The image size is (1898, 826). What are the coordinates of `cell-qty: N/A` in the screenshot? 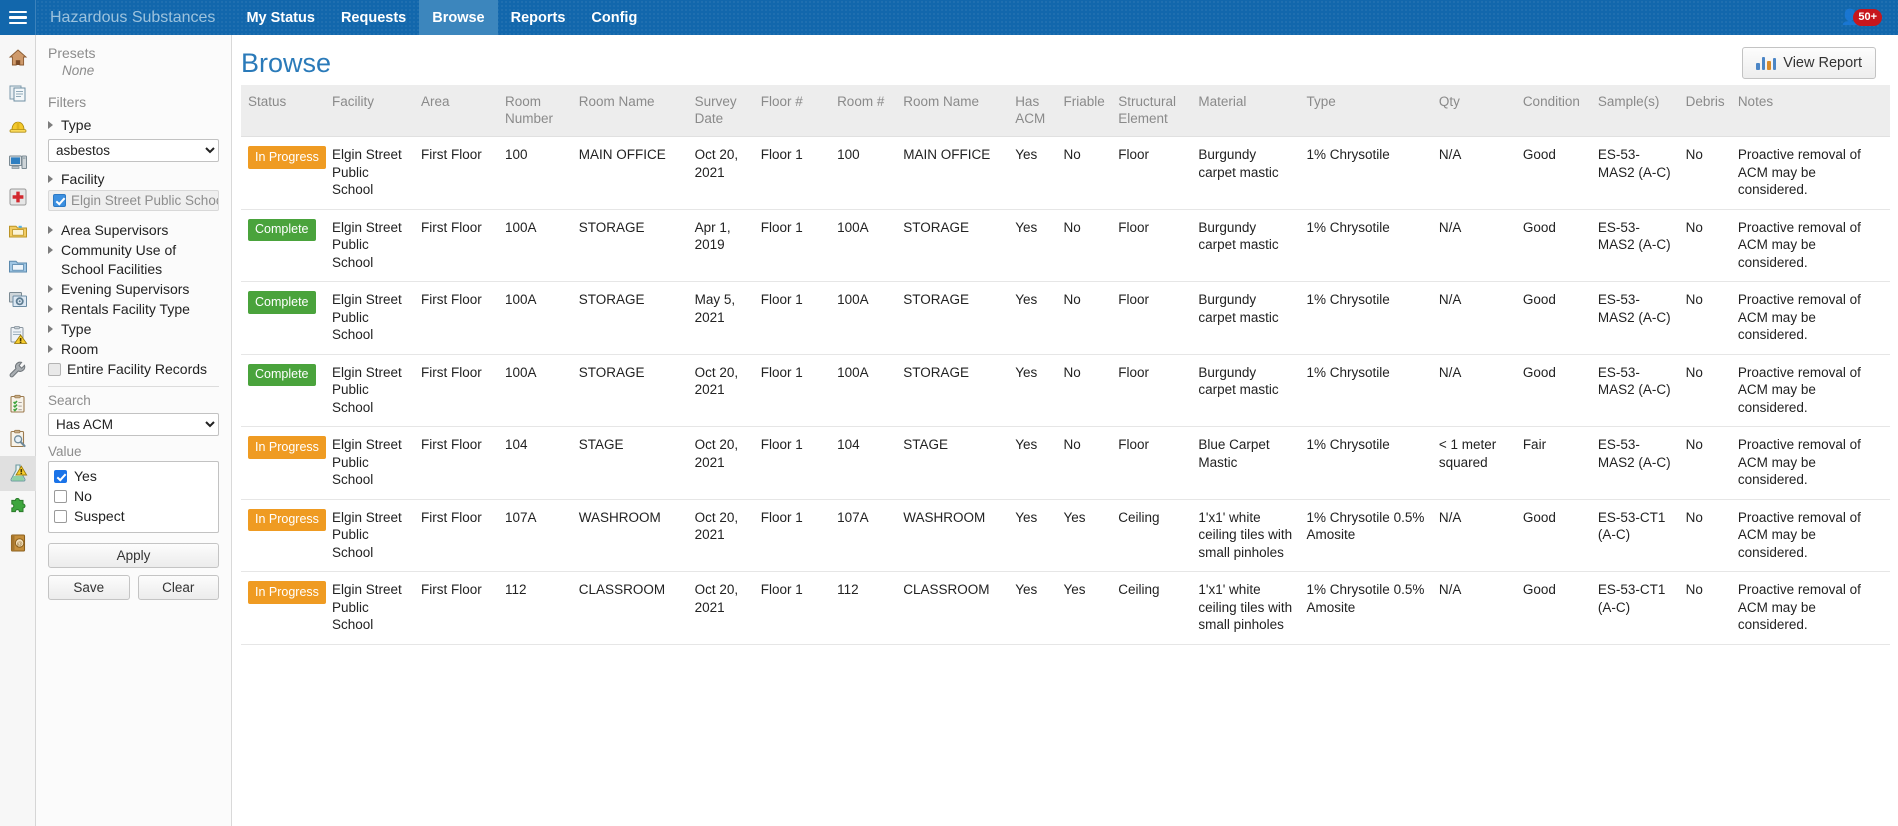 It's located at (1473, 390).